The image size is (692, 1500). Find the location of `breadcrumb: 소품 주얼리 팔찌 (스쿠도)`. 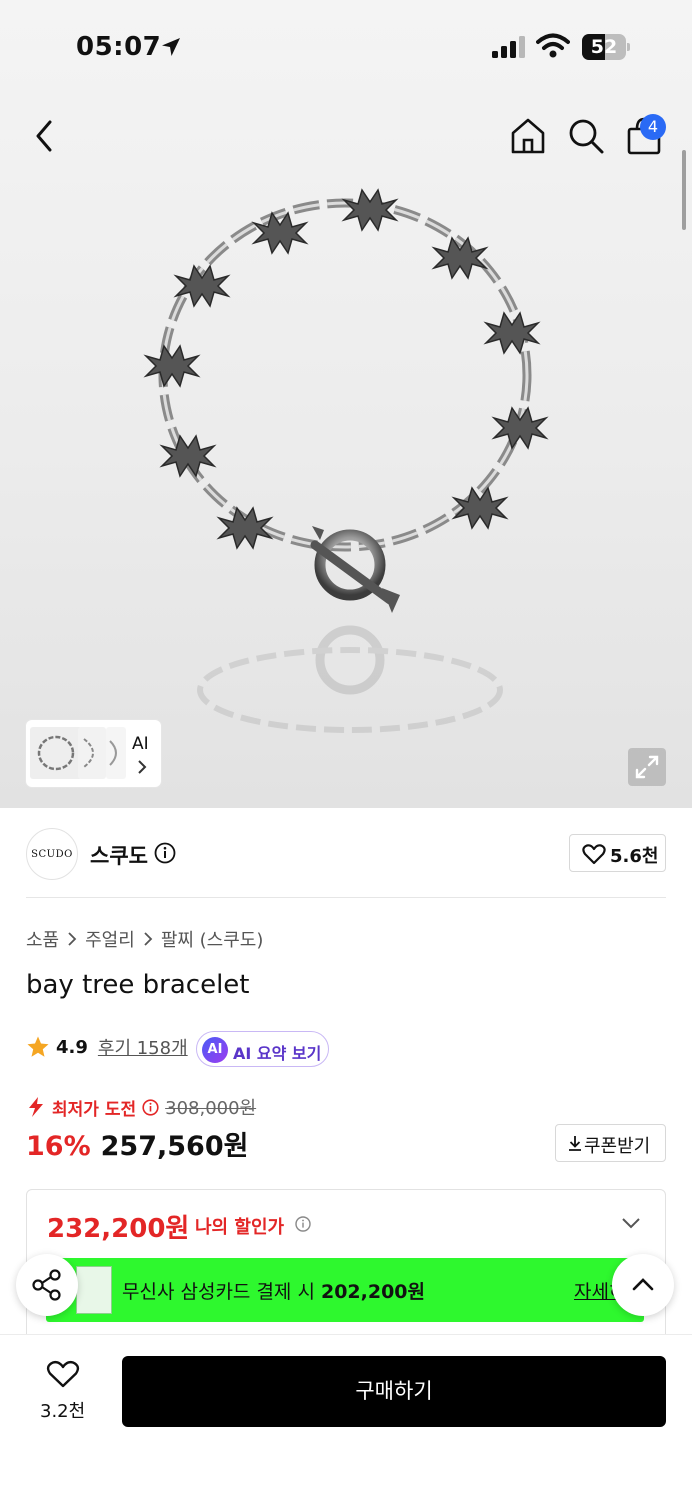

breadcrumb: 소품 주얼리 팔찌 (스쿠도) is located at coordinates (144, 939).